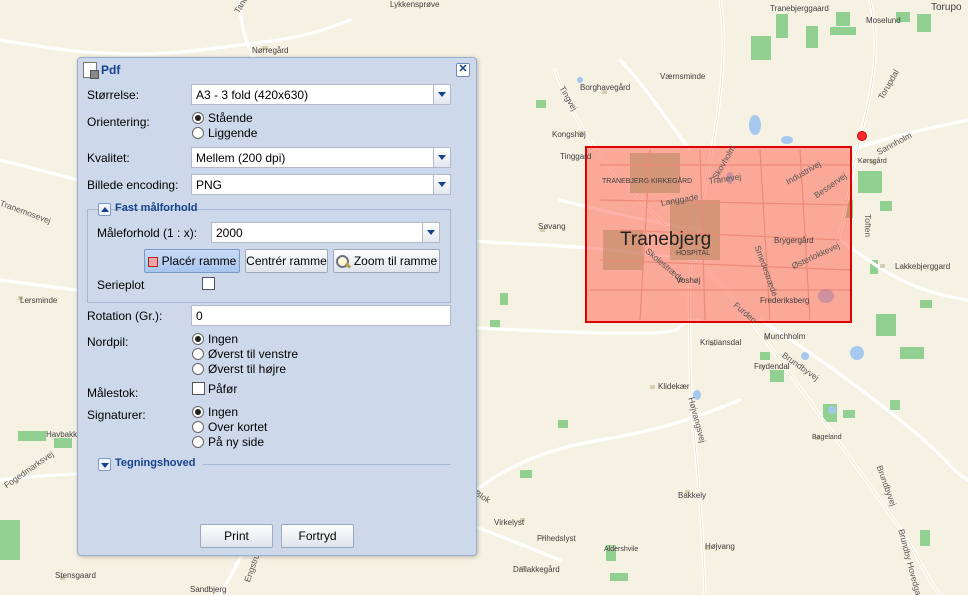 The height and width of the screenshot is (595, 968). What do you see at coordinates (252, 95) in the screenshot?
I see `size-value: A3 - 3 fold (420x630)` at bounding box center [252, 95].